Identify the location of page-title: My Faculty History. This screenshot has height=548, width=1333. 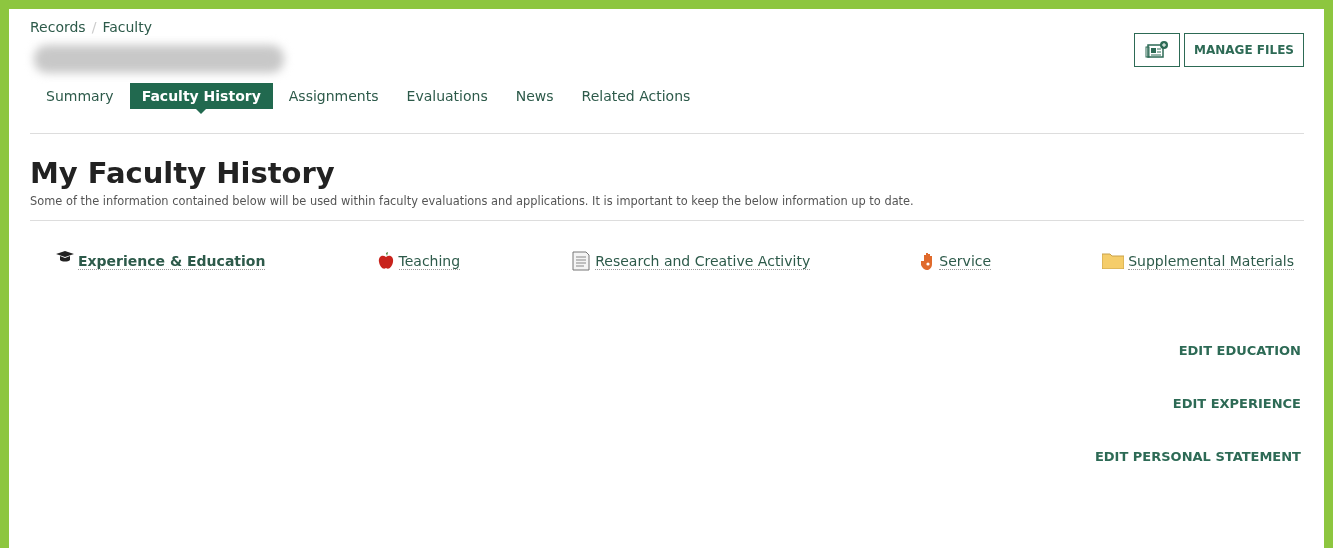
(183, 173).